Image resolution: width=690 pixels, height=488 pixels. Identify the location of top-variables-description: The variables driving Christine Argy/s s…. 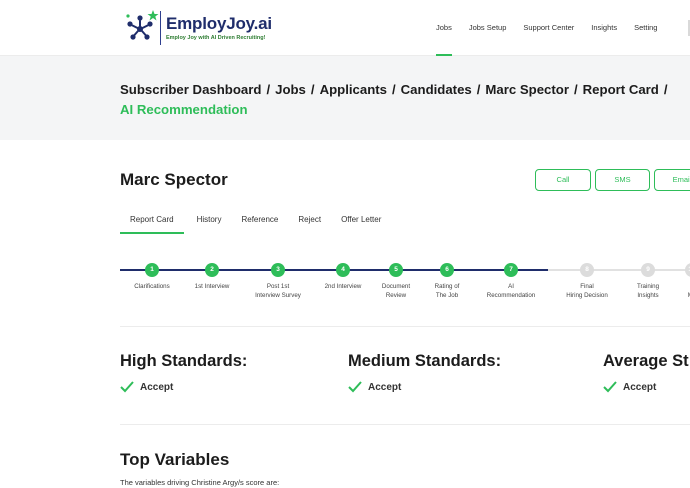
(200, 482).